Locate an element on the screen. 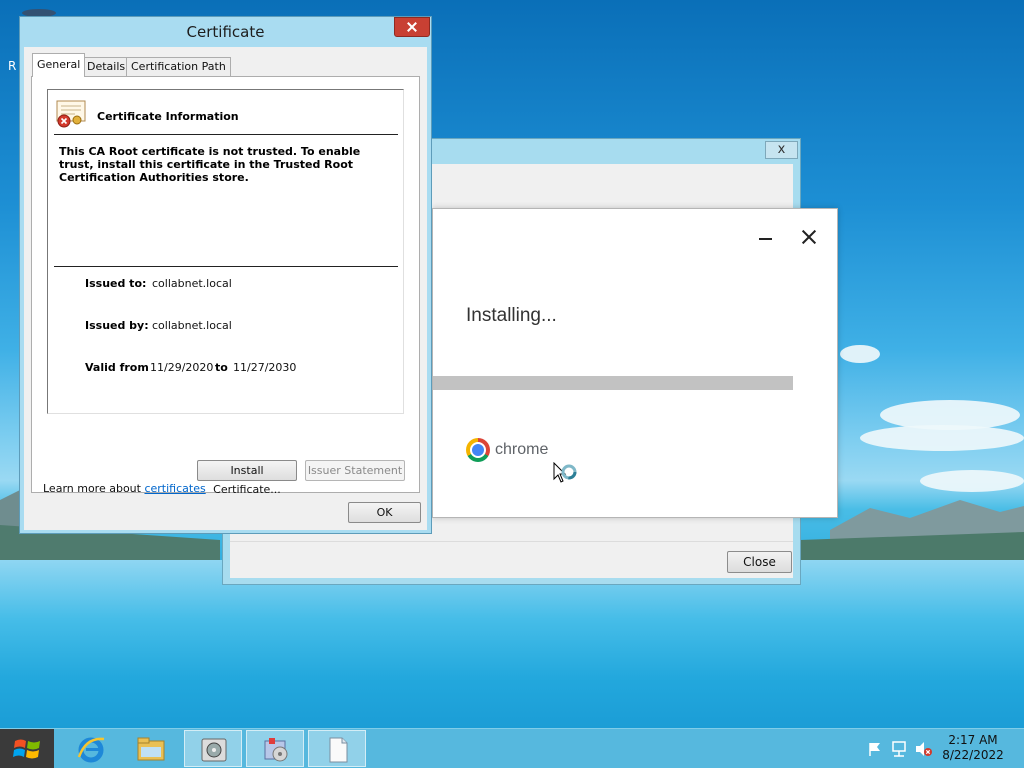  taskbar-document is located at coordinates (337, 748).